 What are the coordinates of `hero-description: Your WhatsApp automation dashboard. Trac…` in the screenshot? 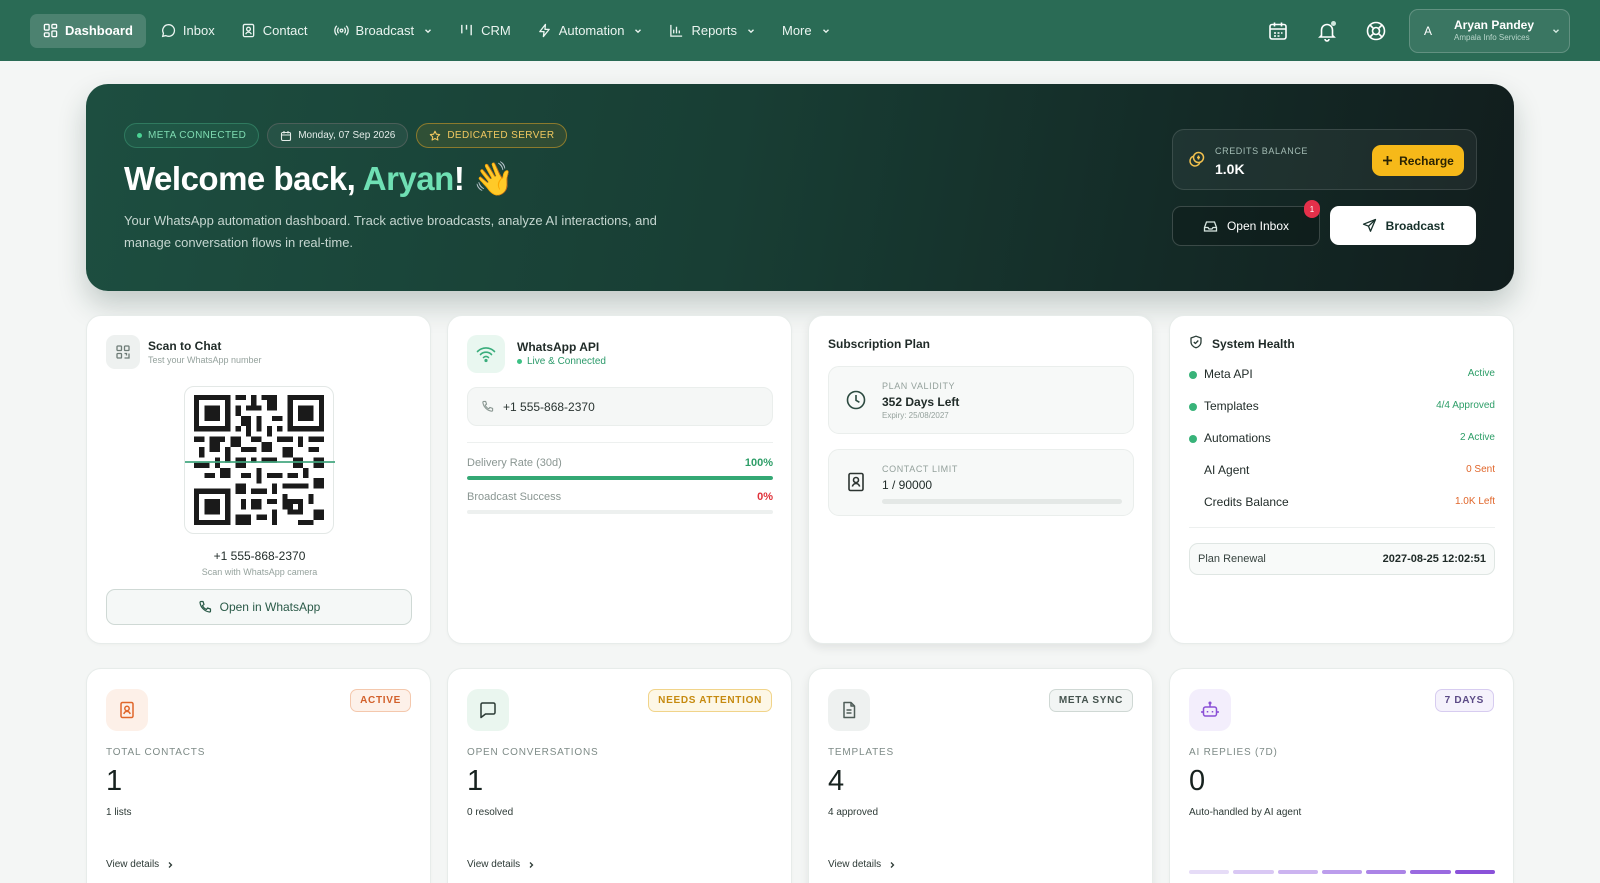 It's located at (390, 231).